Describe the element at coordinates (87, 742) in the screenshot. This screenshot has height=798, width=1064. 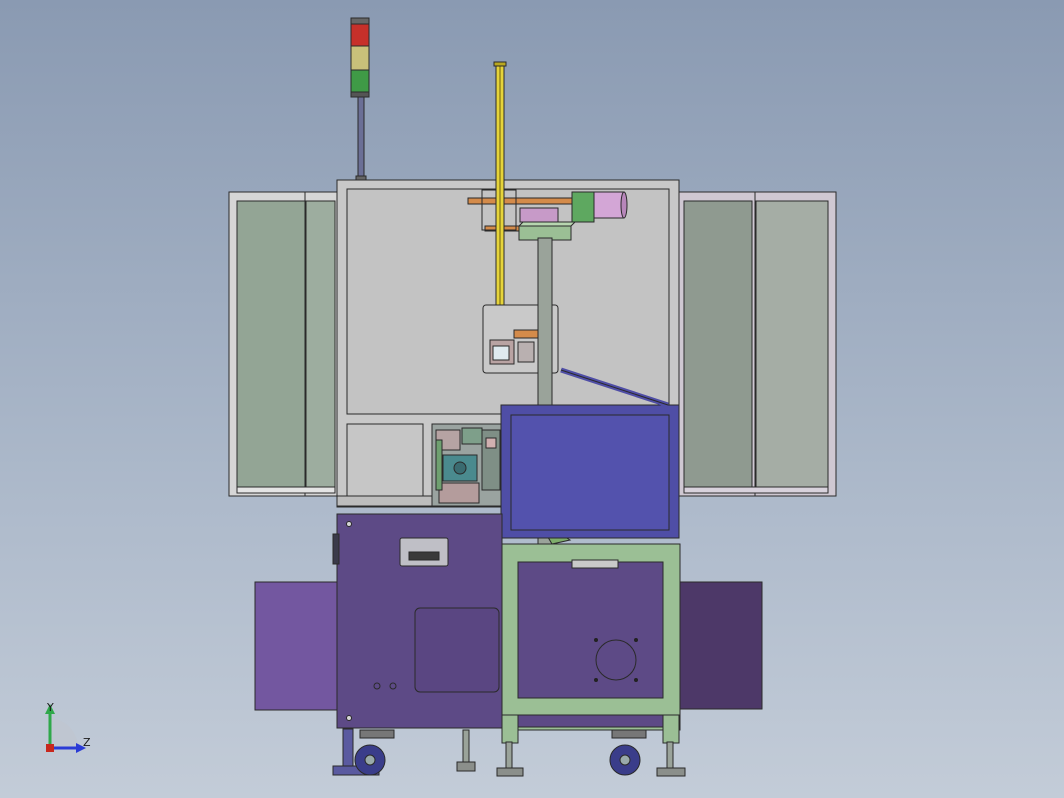
I see `z-axis-label: Z` at that location.